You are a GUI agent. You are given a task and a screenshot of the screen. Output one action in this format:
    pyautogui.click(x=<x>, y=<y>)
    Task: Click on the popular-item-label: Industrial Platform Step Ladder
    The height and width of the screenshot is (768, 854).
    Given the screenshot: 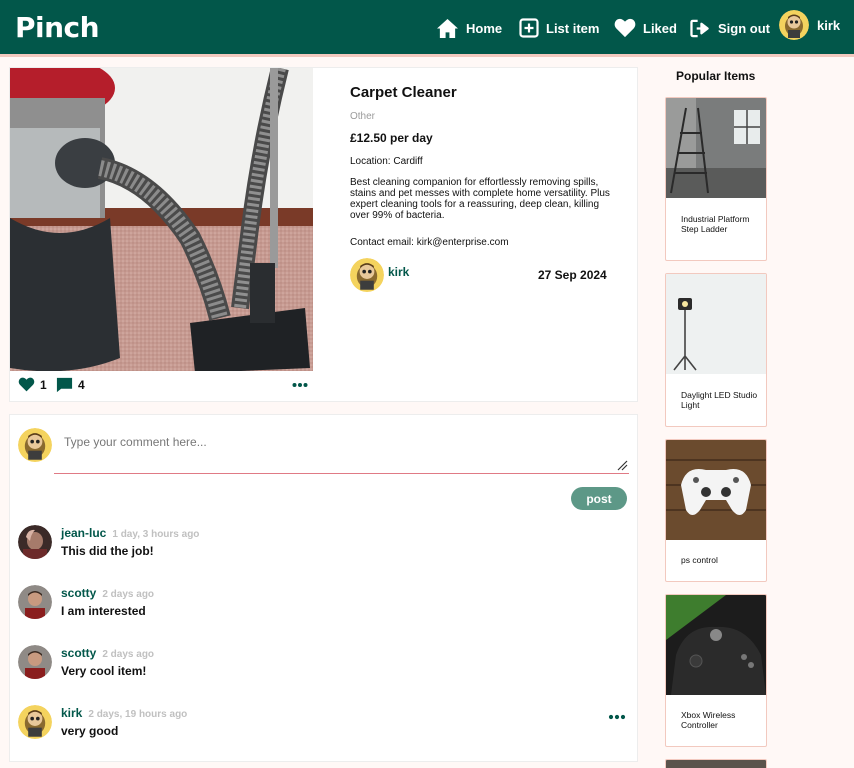 What is the action you would take?
    pyautogui.click(x=715, y=224)
    